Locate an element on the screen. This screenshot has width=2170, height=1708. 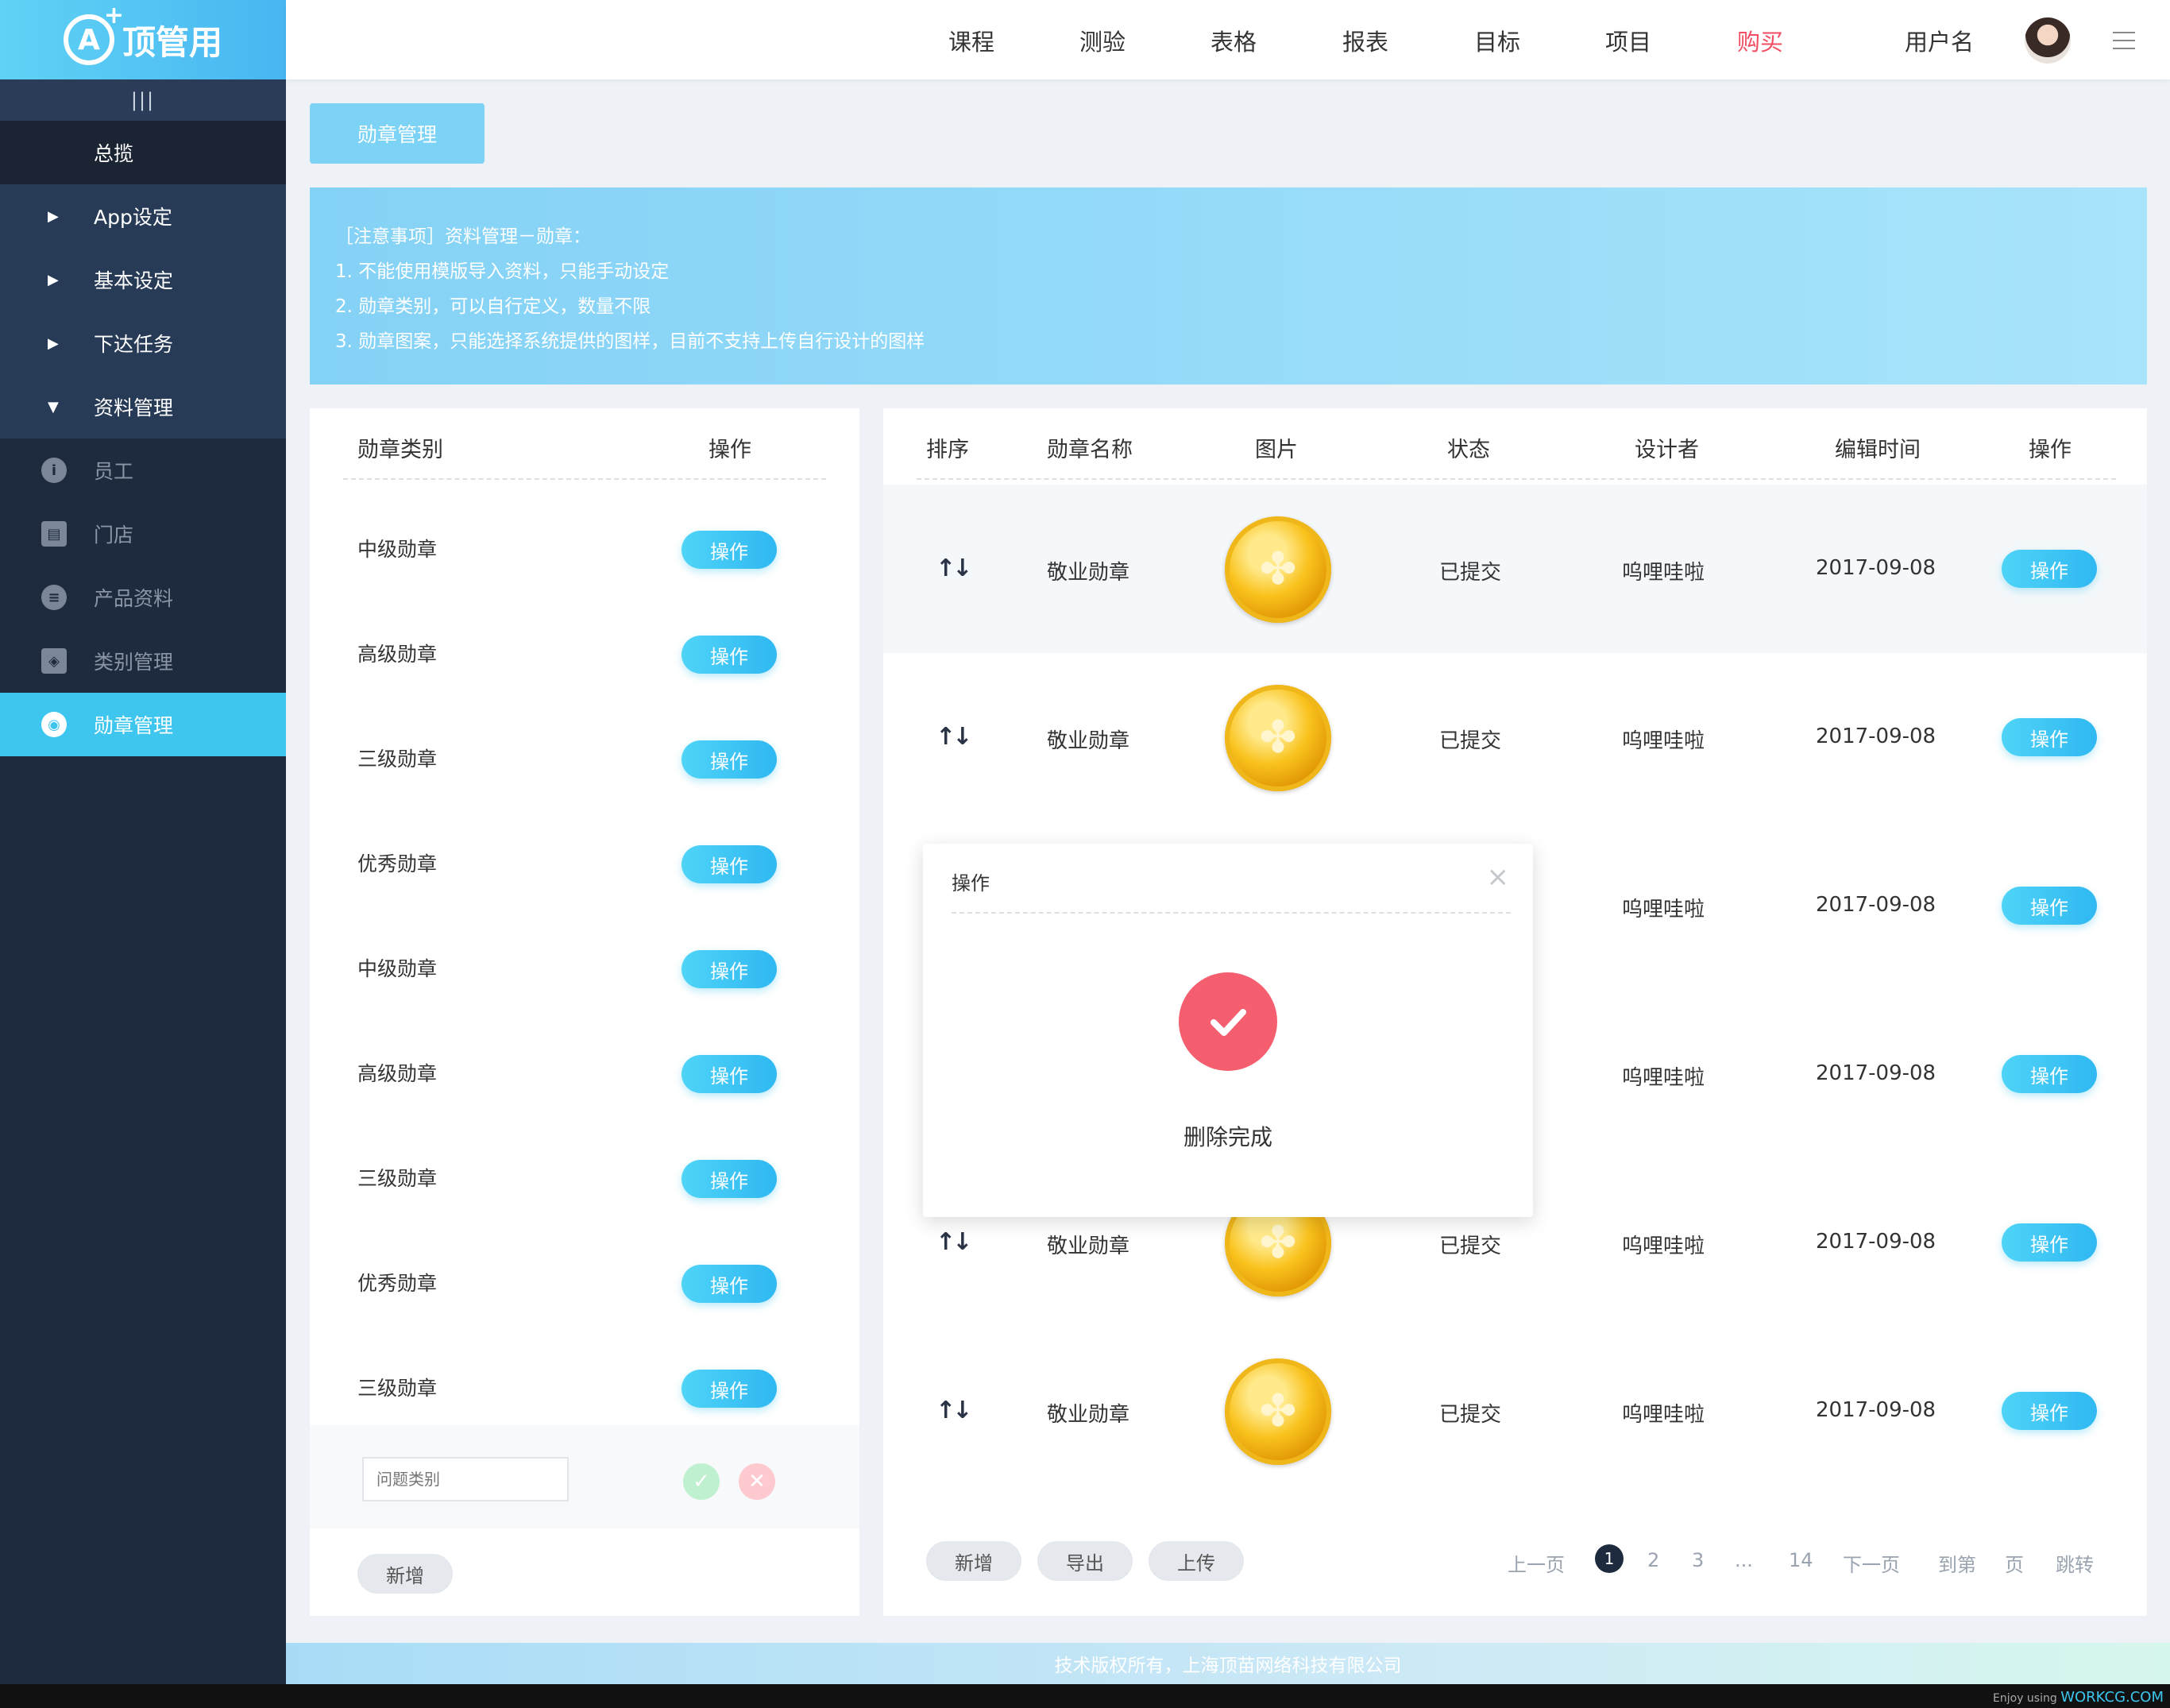
medal-image: ✤ is located at coordinates (1278, 1411).